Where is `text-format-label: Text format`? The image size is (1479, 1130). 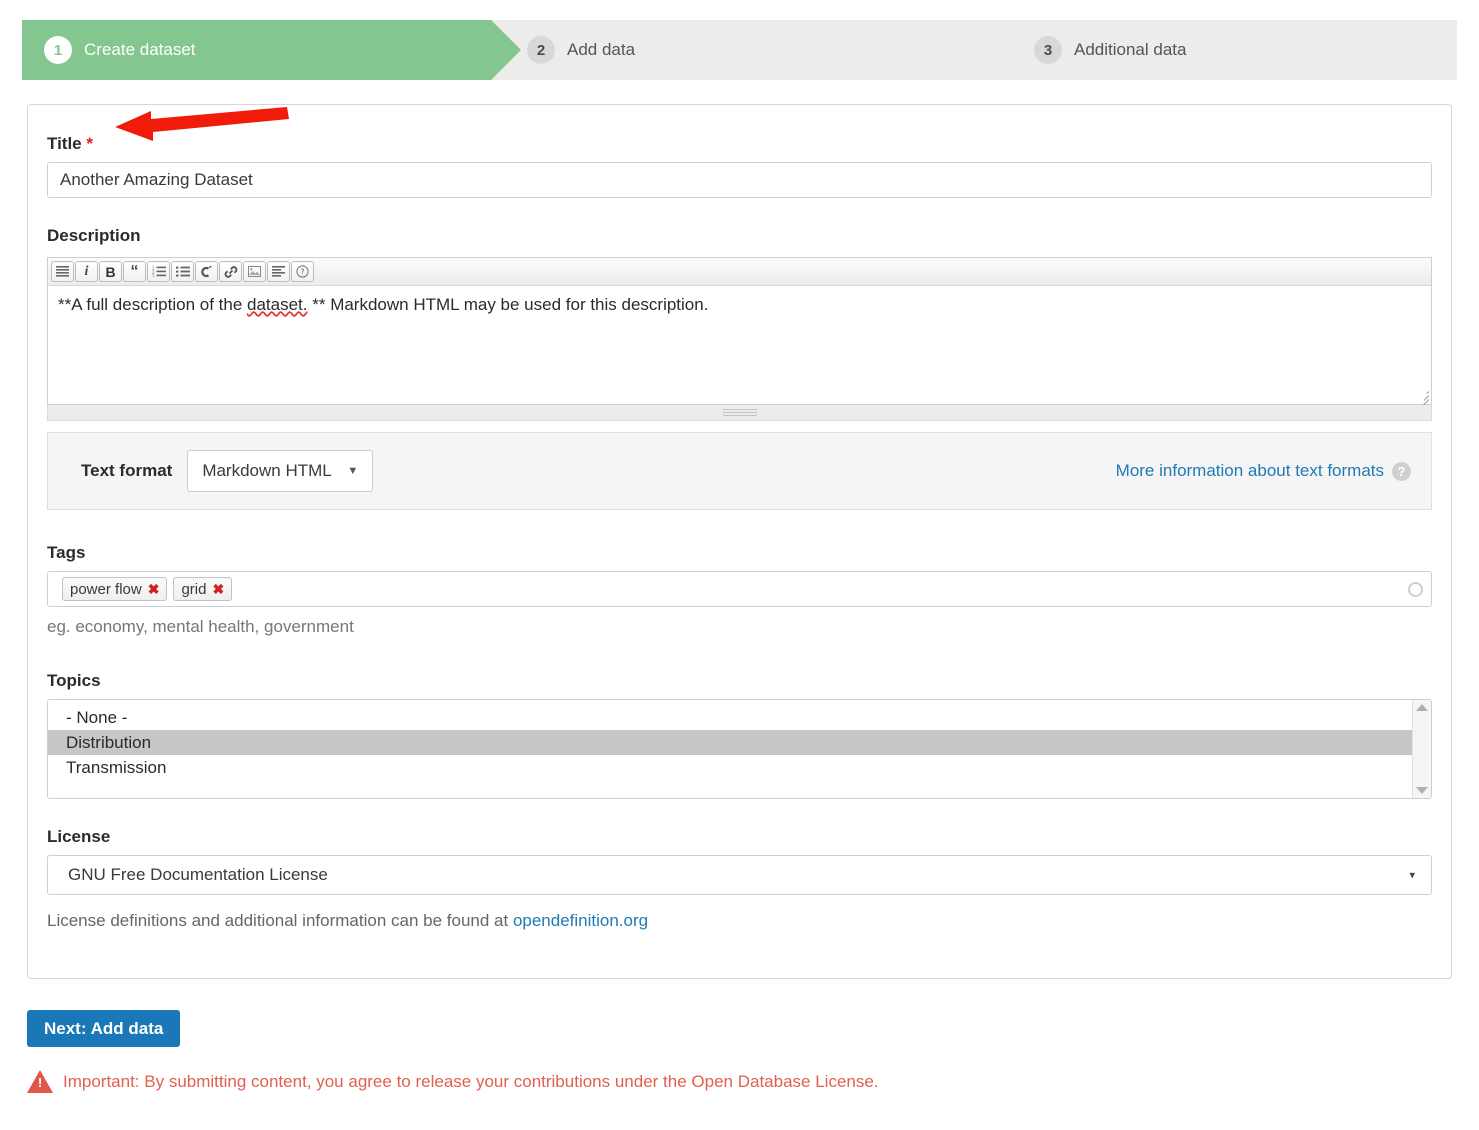 text-format-label: Text format is located at coordinates (127, 470).